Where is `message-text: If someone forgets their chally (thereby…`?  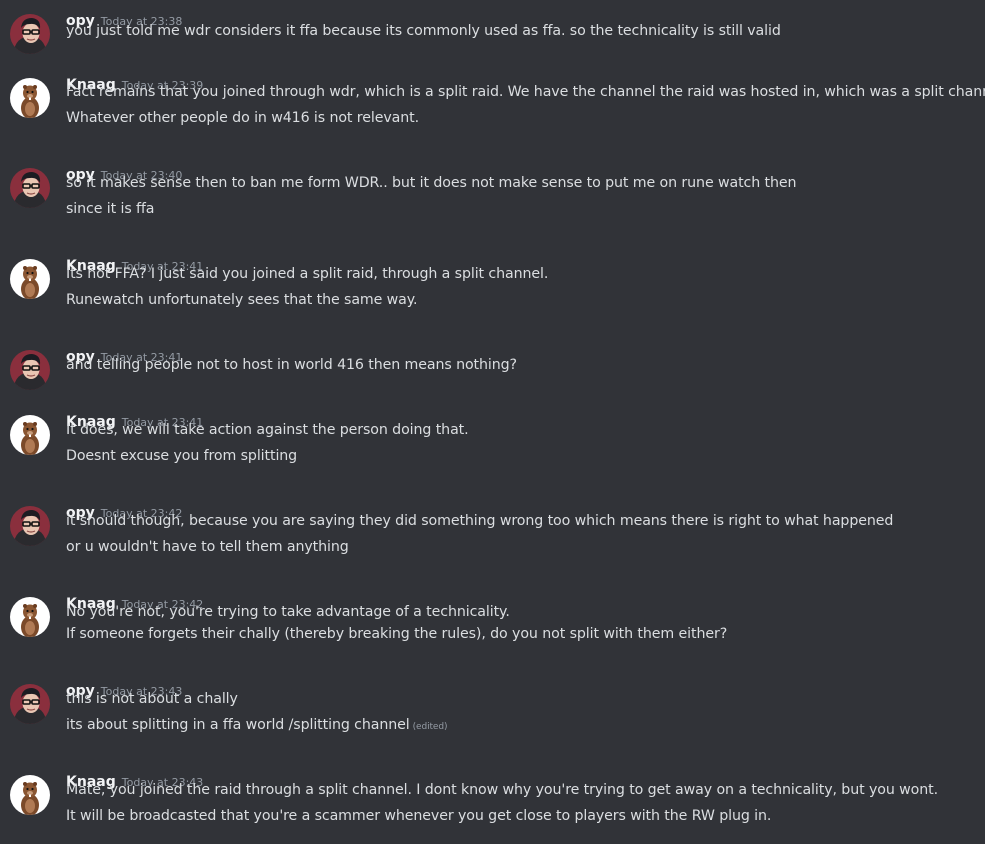
message-text: If someone forgets their chally (thereby… is located at coordinates (397, 634).